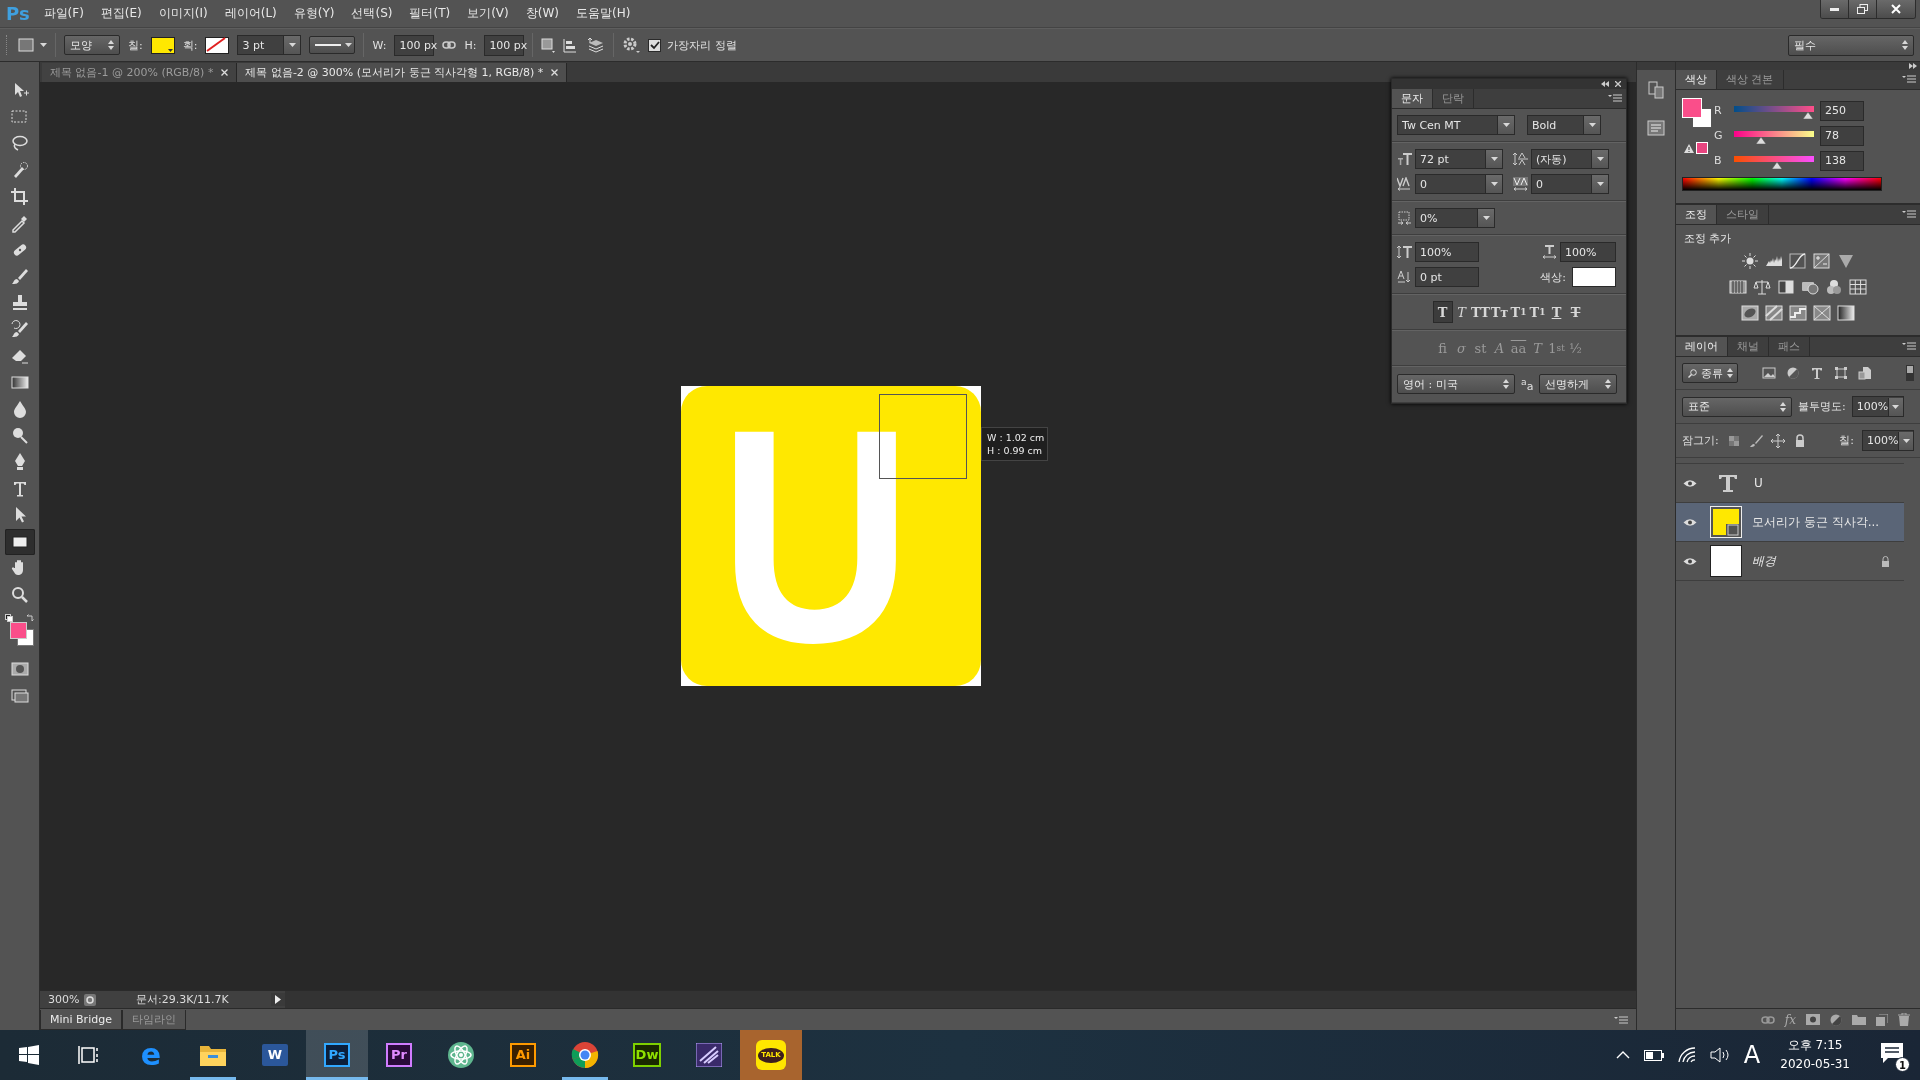 Image resolution: width=1920 pixels, height=1080 pixels. What do you see at coordinates (1016, 437) in the screenshot?
I see `tooltip-text: W : 1.02 cm` at bounding box center [1016, 437].